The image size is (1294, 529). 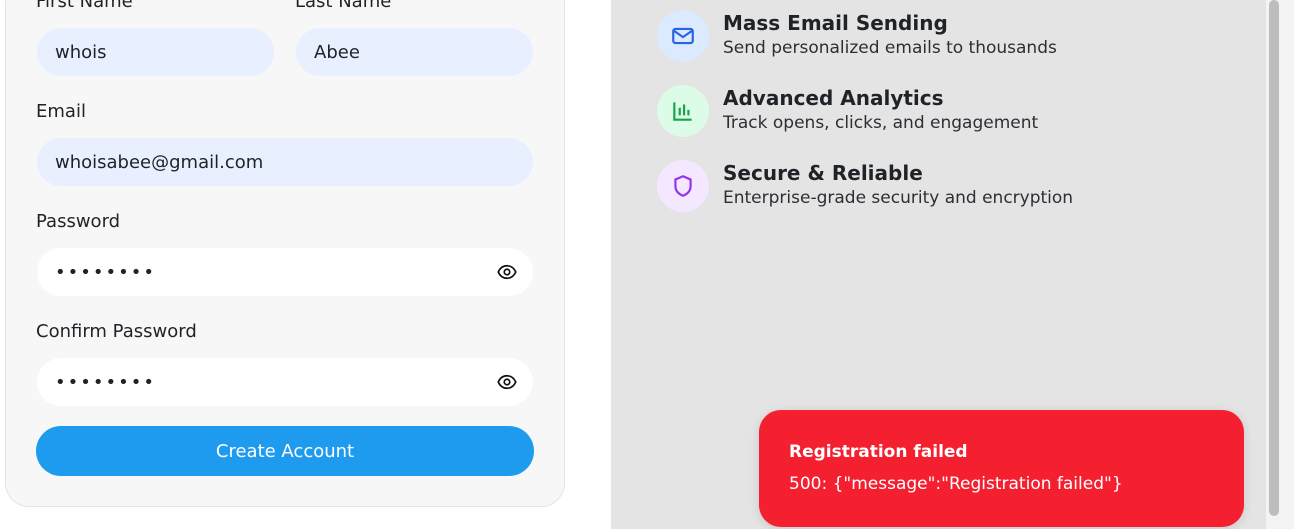 I want to click on toast-message: 500: {"message":"Registration failed"}, so click(x=956, y=484).